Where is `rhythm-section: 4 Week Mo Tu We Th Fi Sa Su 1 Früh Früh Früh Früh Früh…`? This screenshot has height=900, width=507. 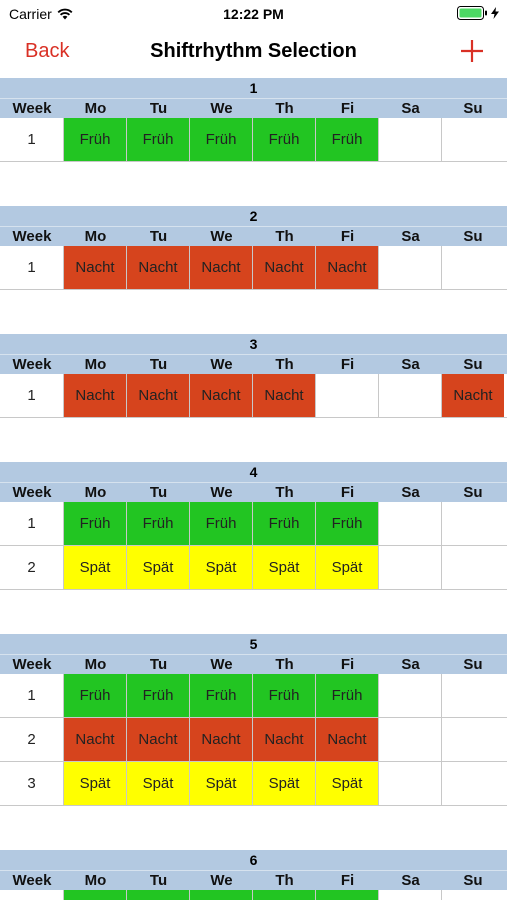
rhythm-section: 4 Week Mo Tu We Th Fi Sa Su 1 Früh Früh Früh Früh Früh… is located at coordinates (253, 526).